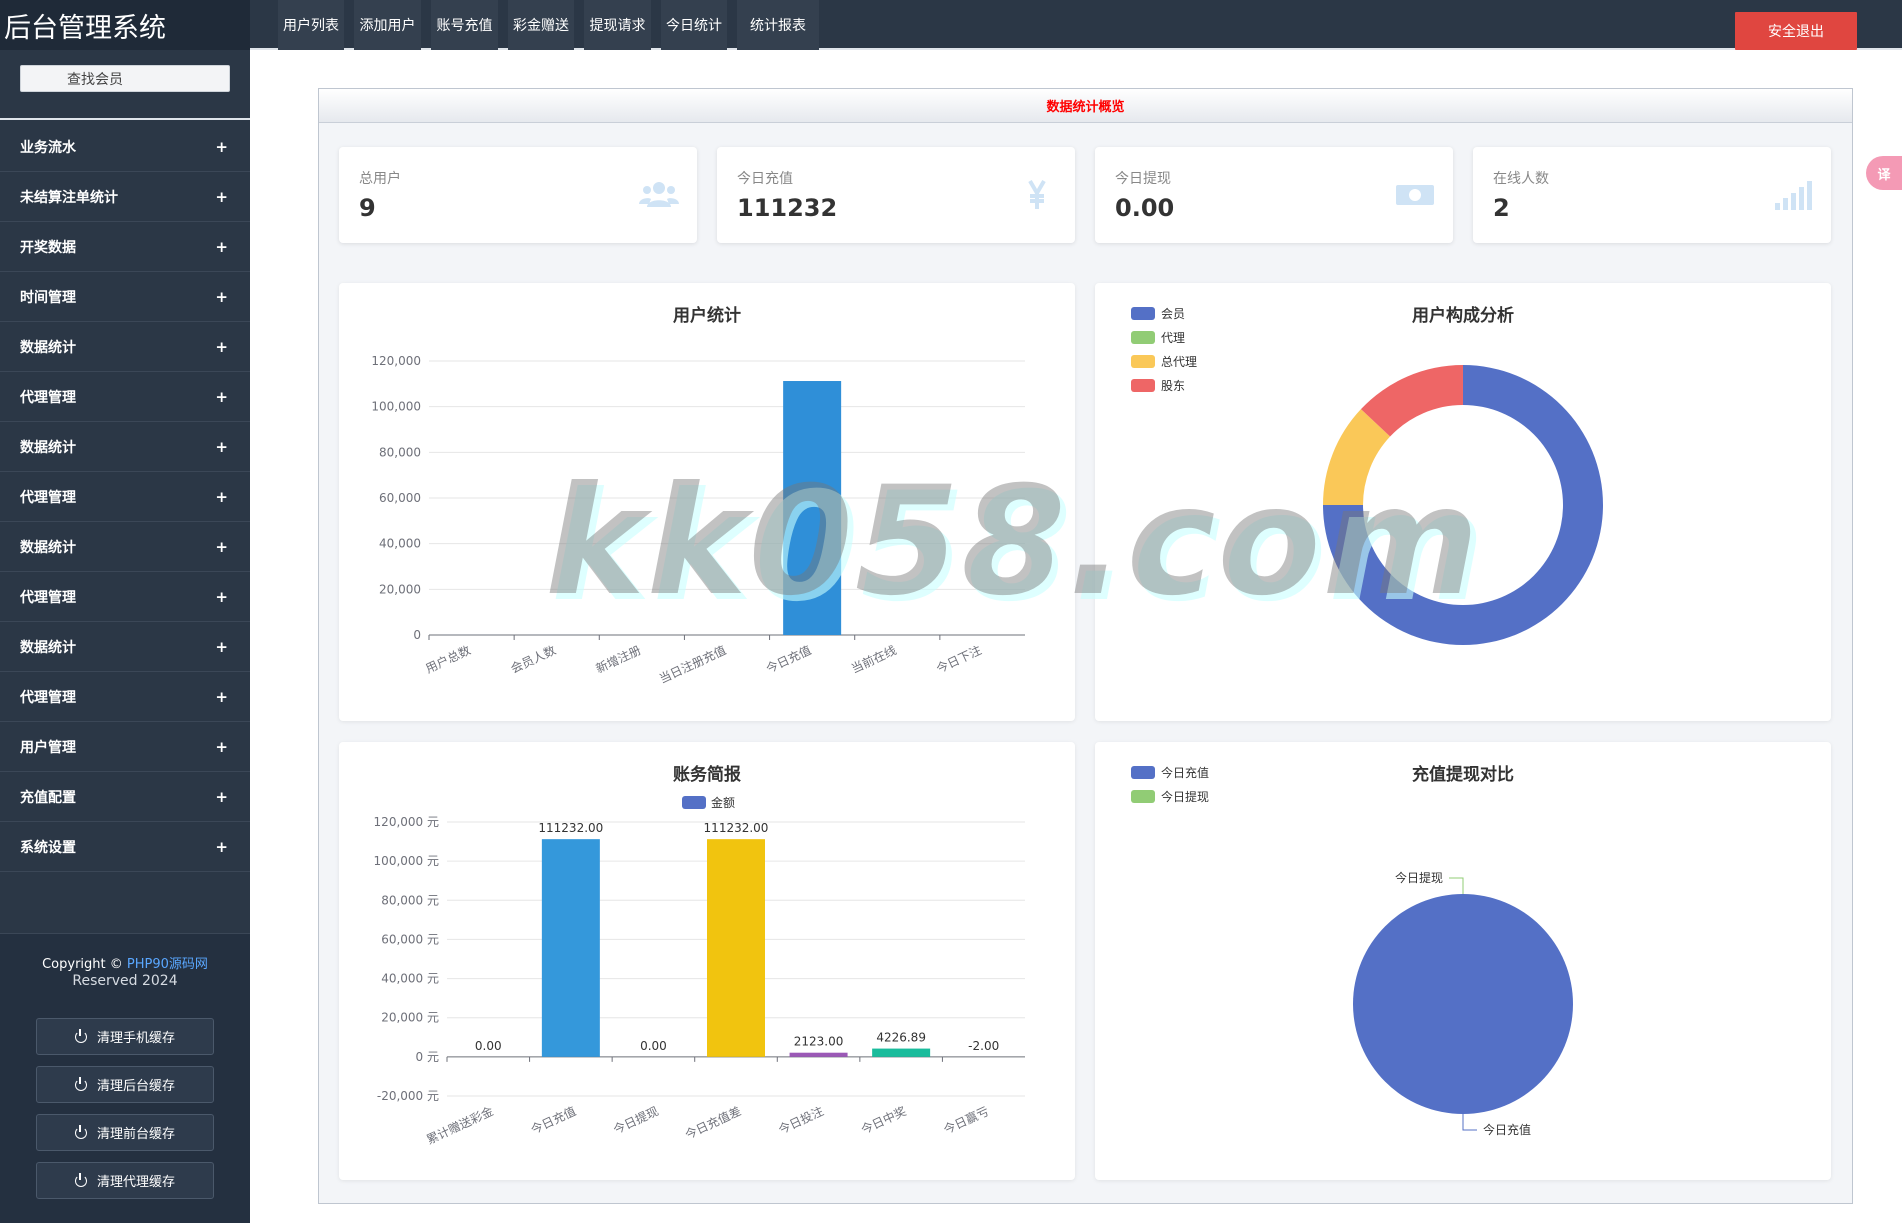 Image resolution: width=1902 pixels, height=1223 pixels. I want to click on sidebar-search-area: 查找会员, so click(125, 85).